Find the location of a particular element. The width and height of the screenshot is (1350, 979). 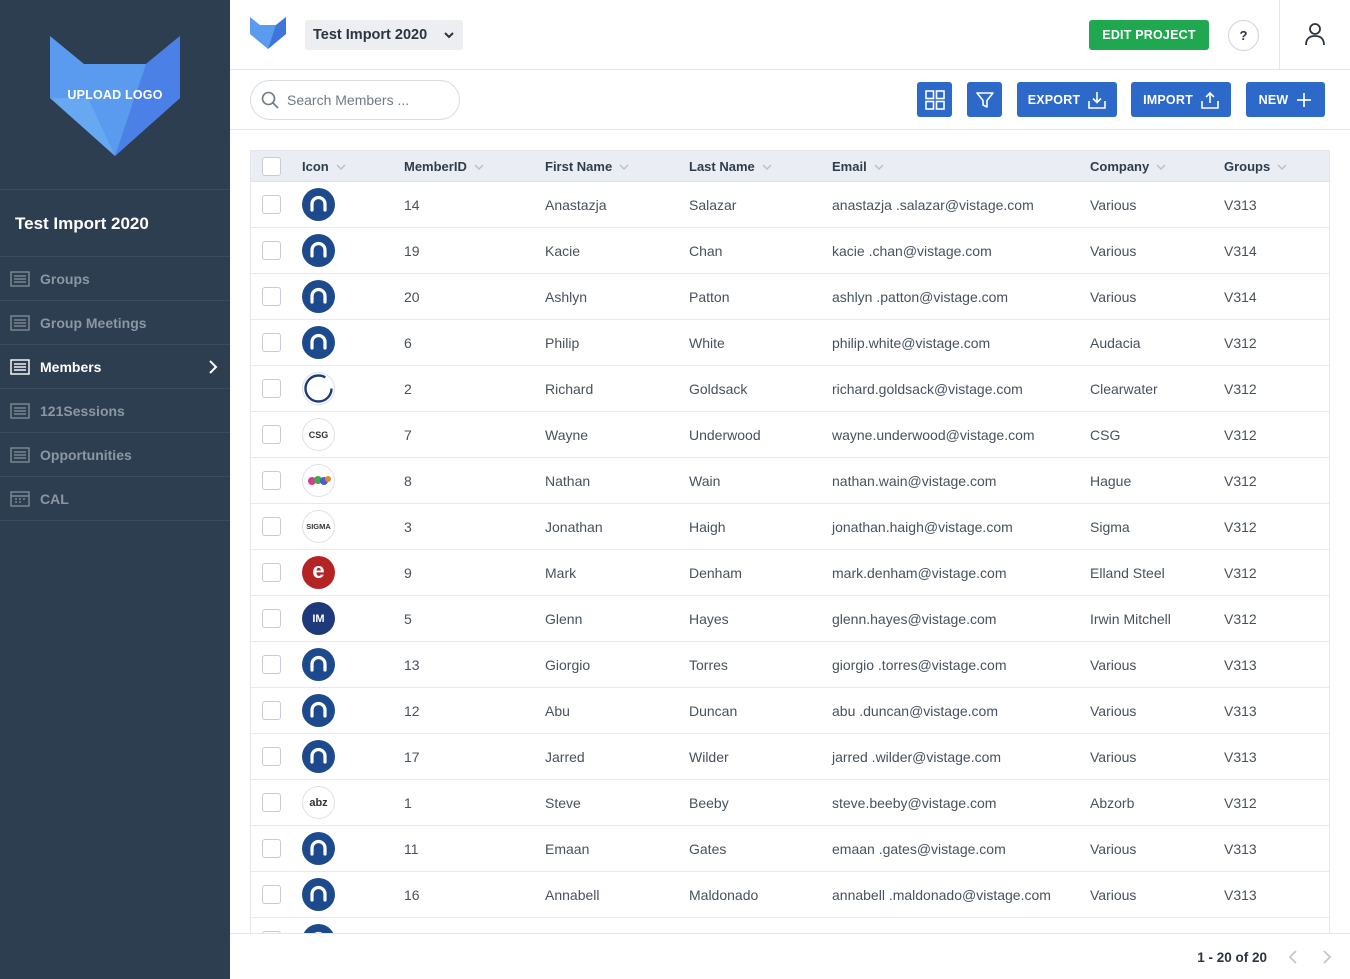

search-box is located at coordinates (355, 100).